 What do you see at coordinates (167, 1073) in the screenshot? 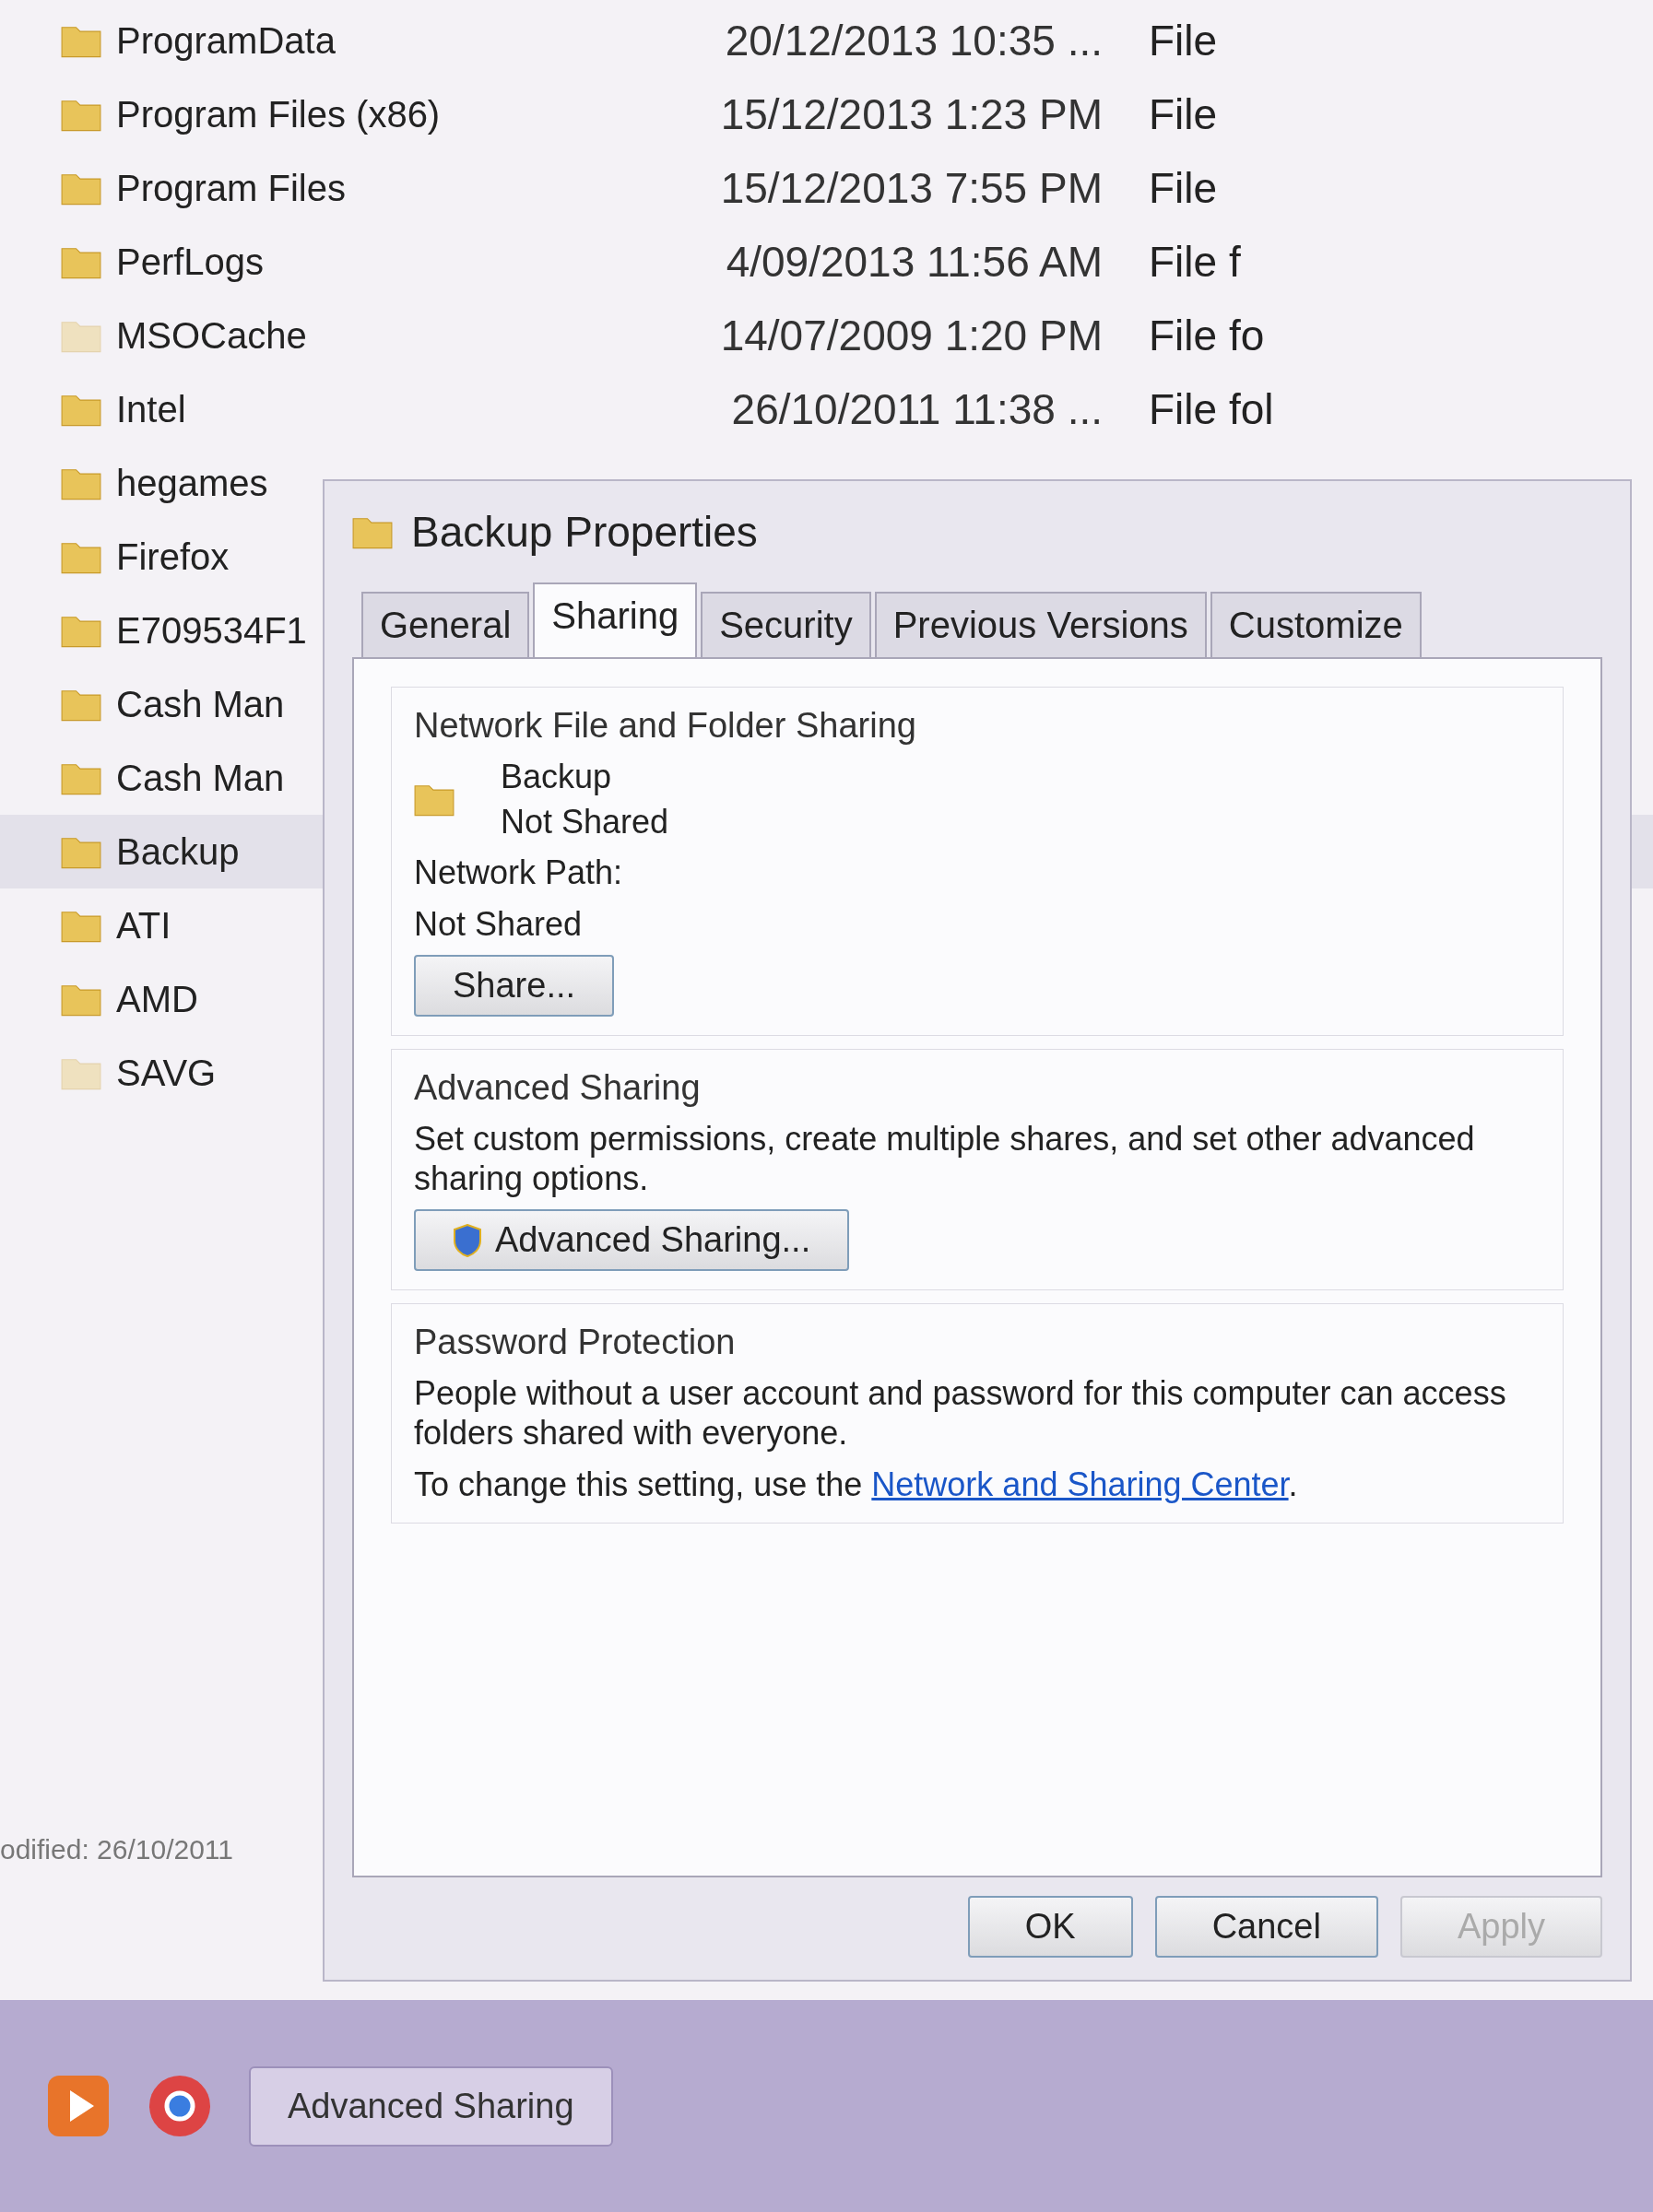
I see `folder-name: SAVG` at bounding box center [167, 1073].